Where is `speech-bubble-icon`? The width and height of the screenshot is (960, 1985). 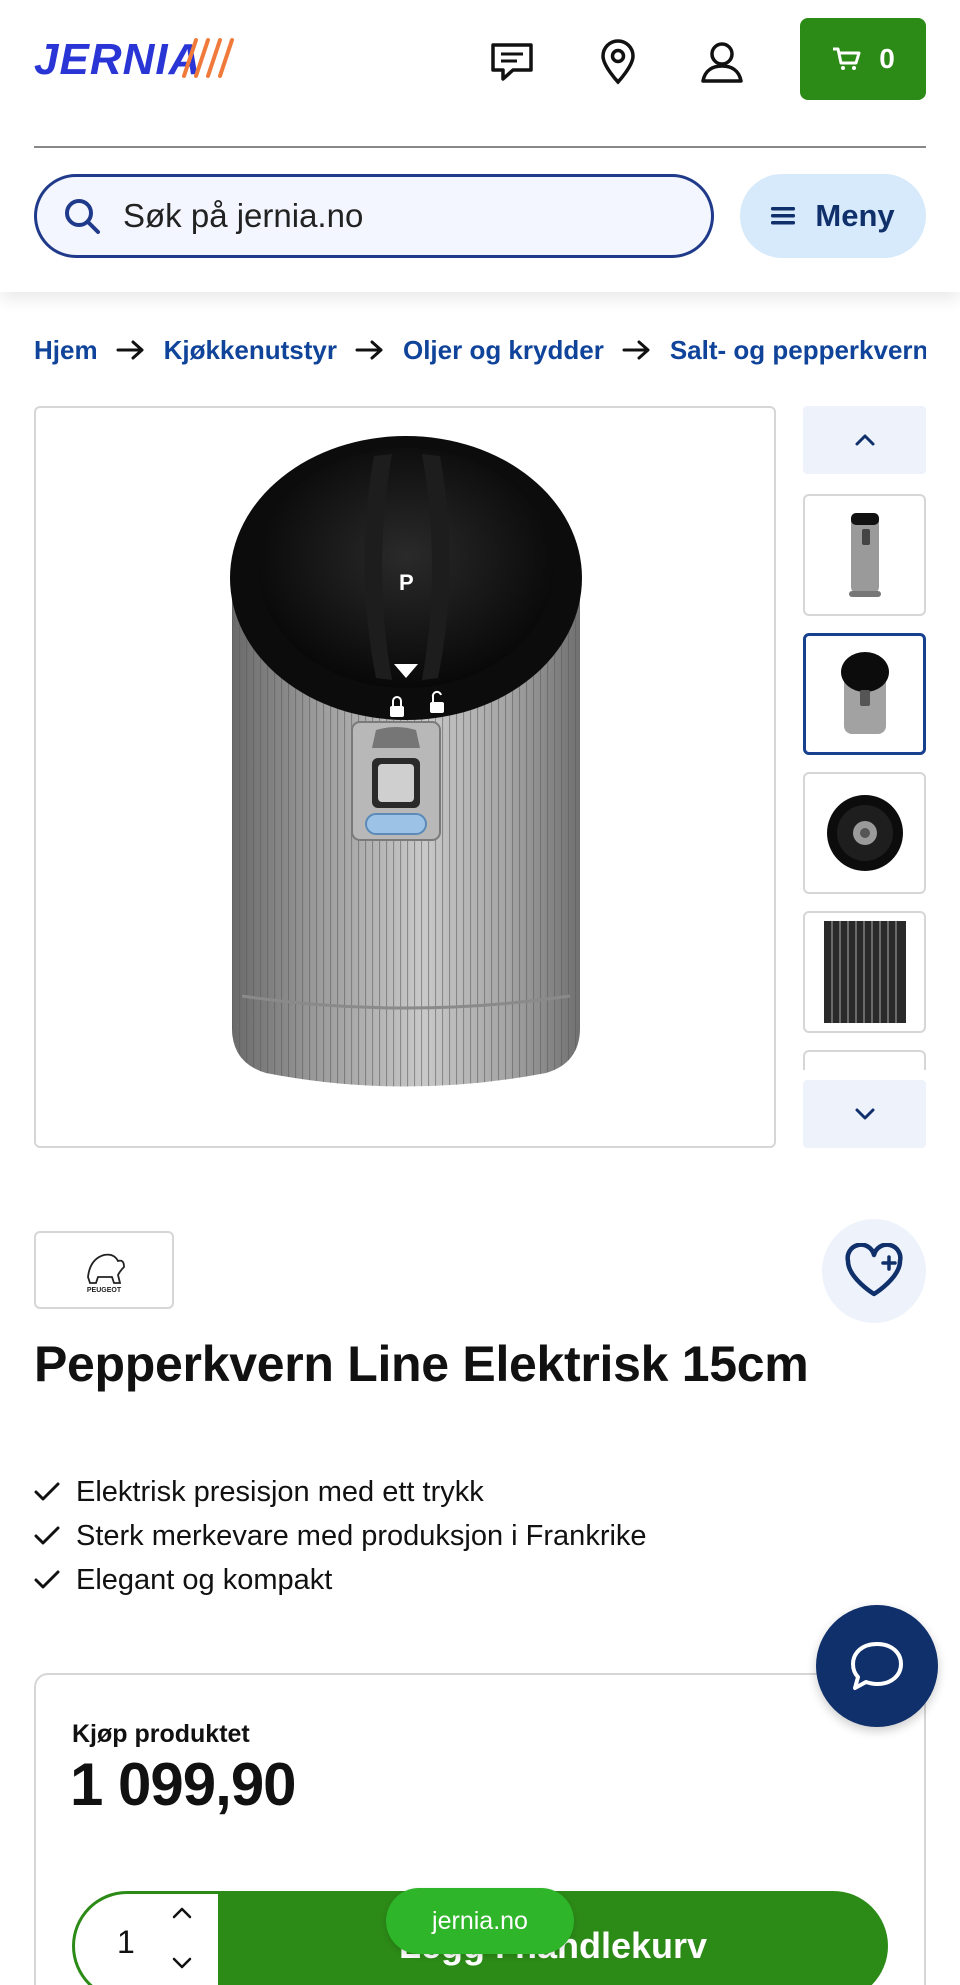 speech-bubble-icon is located at coordinates (877, 1666).